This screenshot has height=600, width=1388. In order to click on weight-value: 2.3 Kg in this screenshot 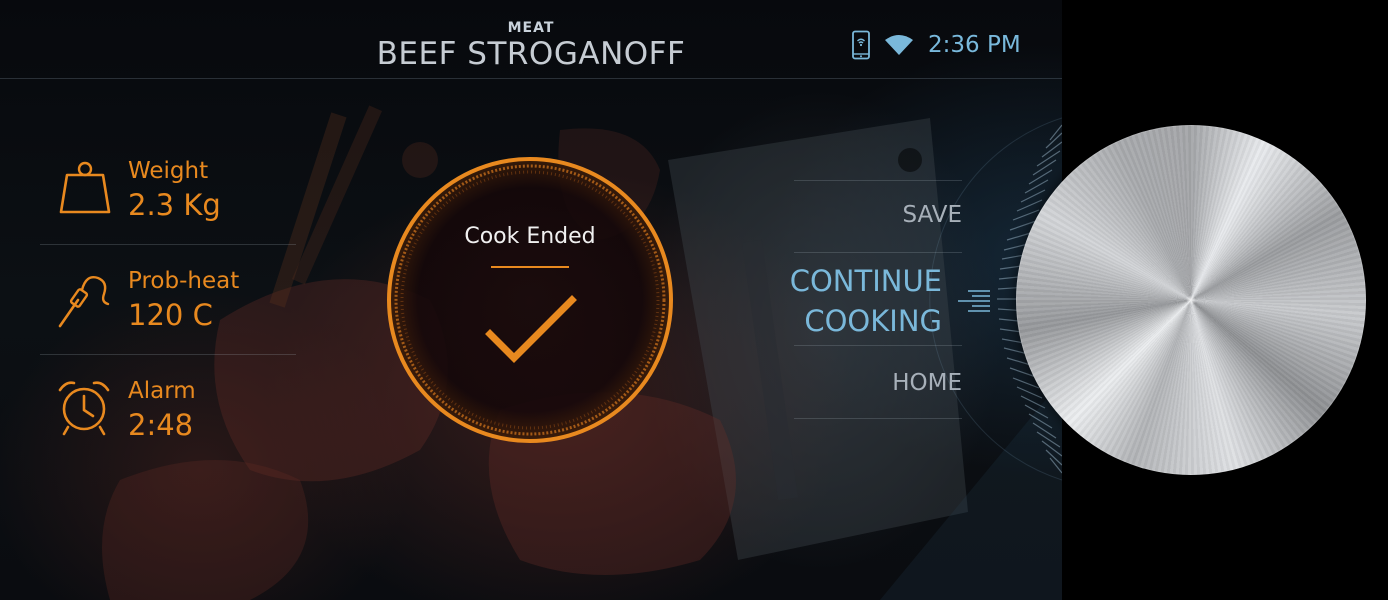, I will do `click(174, 205)`.